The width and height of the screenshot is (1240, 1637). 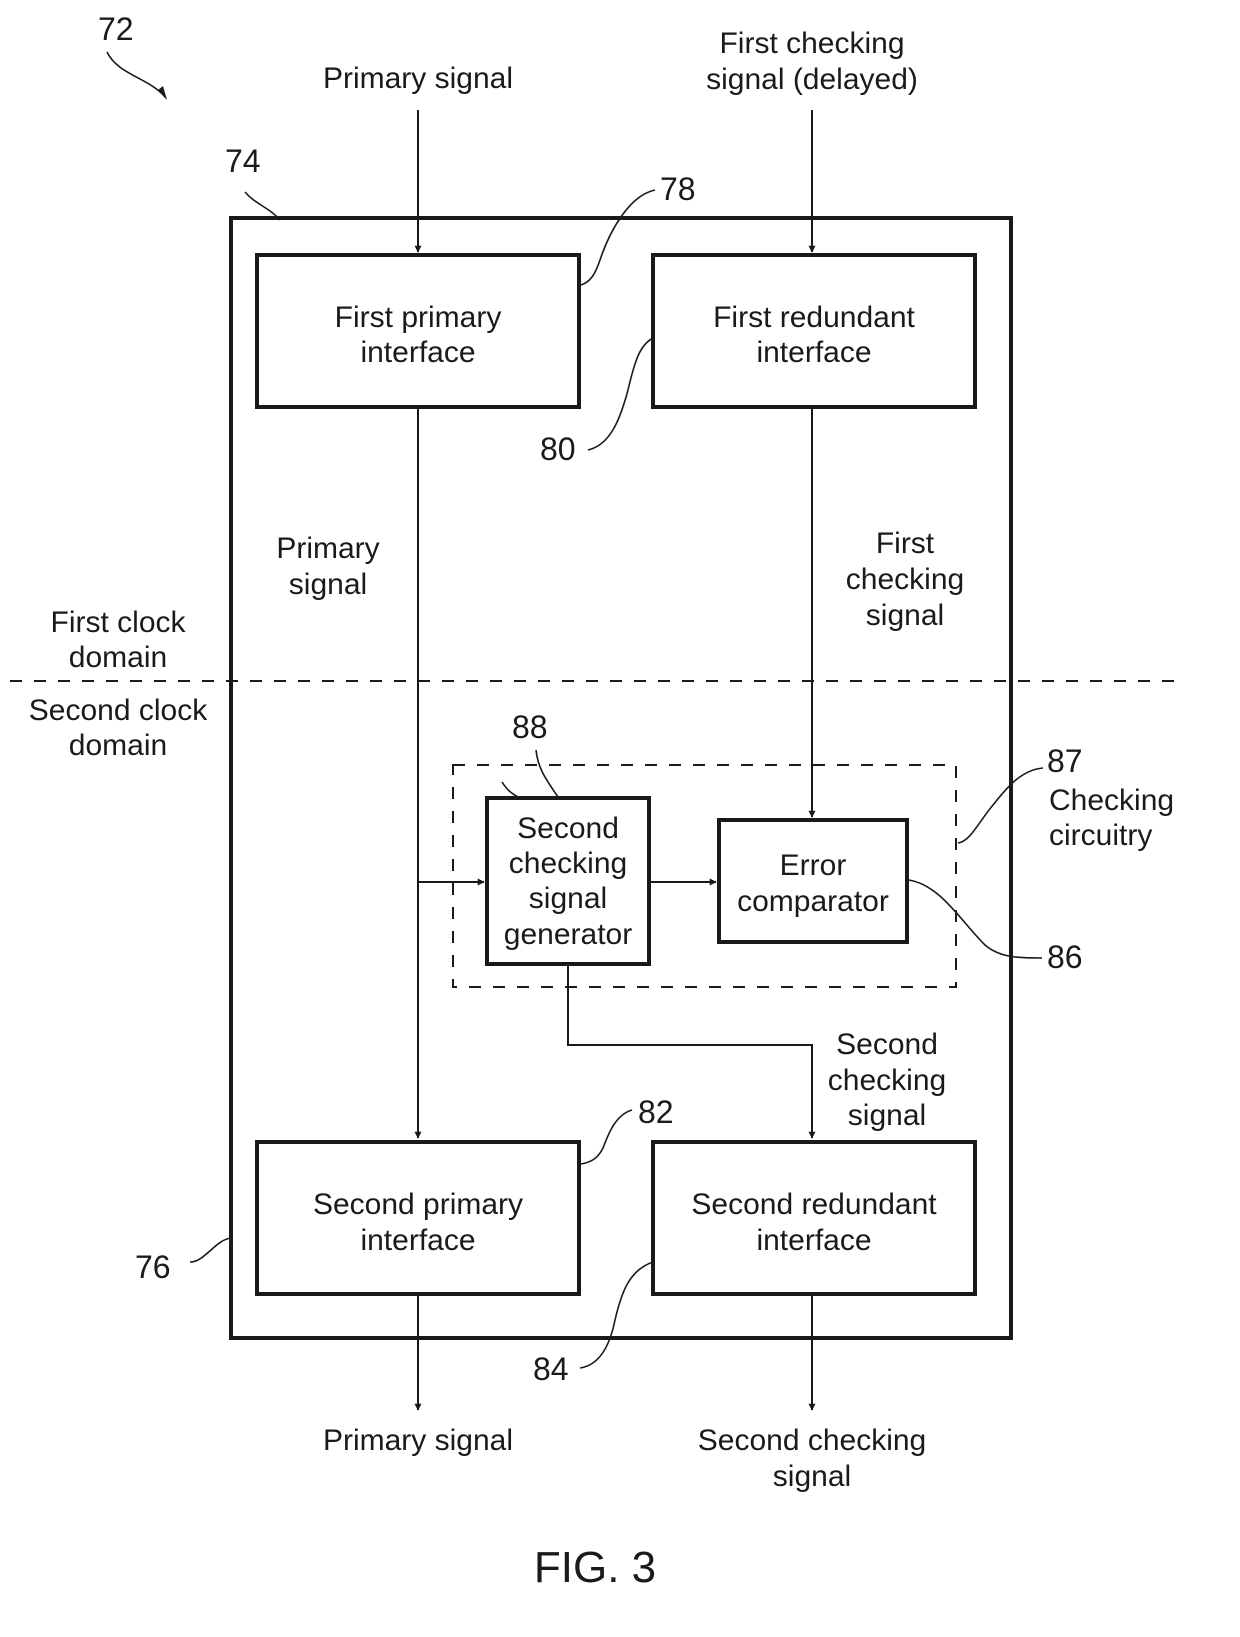 What do you see at coordinates (975, 919) in the screenshot?
I see `ref-86-leader` at bounding box center [975, 919].